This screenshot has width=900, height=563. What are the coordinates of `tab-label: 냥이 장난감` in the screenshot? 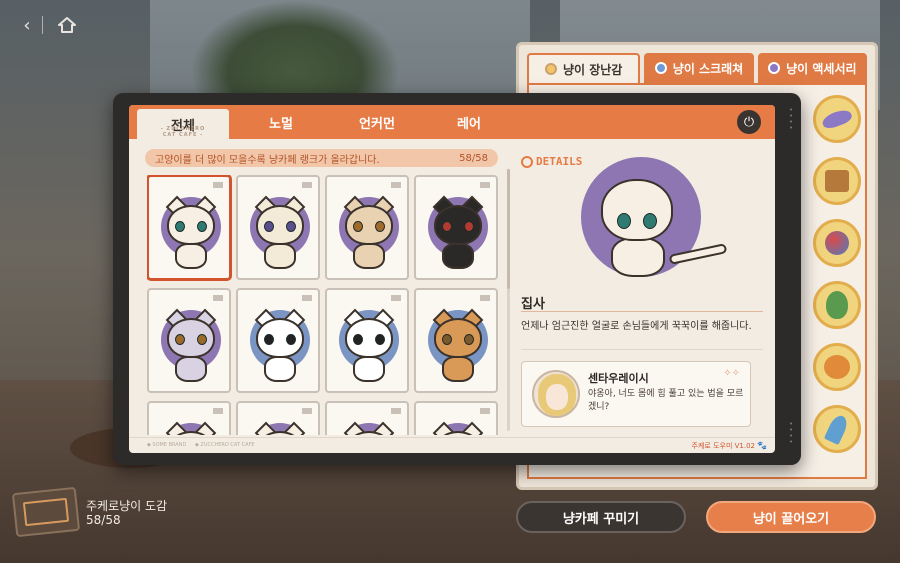 It's located at (592, 69).